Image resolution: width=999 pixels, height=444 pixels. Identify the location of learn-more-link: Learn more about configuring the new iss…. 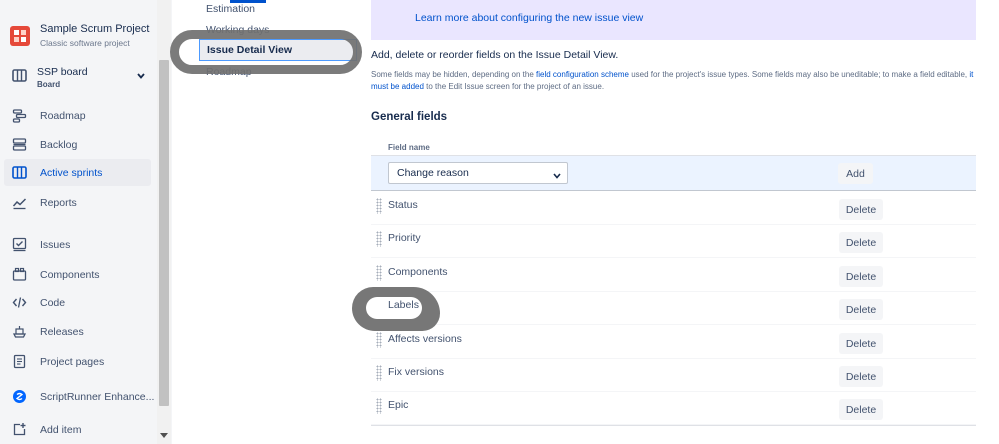
(529, 18).